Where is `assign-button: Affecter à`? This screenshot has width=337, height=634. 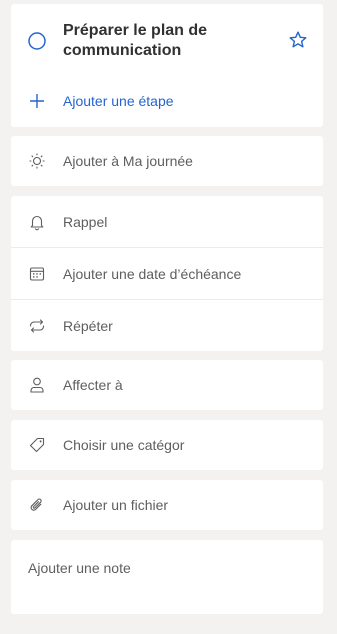
assign-button: Affecter à is located at coordinates (167, 385).